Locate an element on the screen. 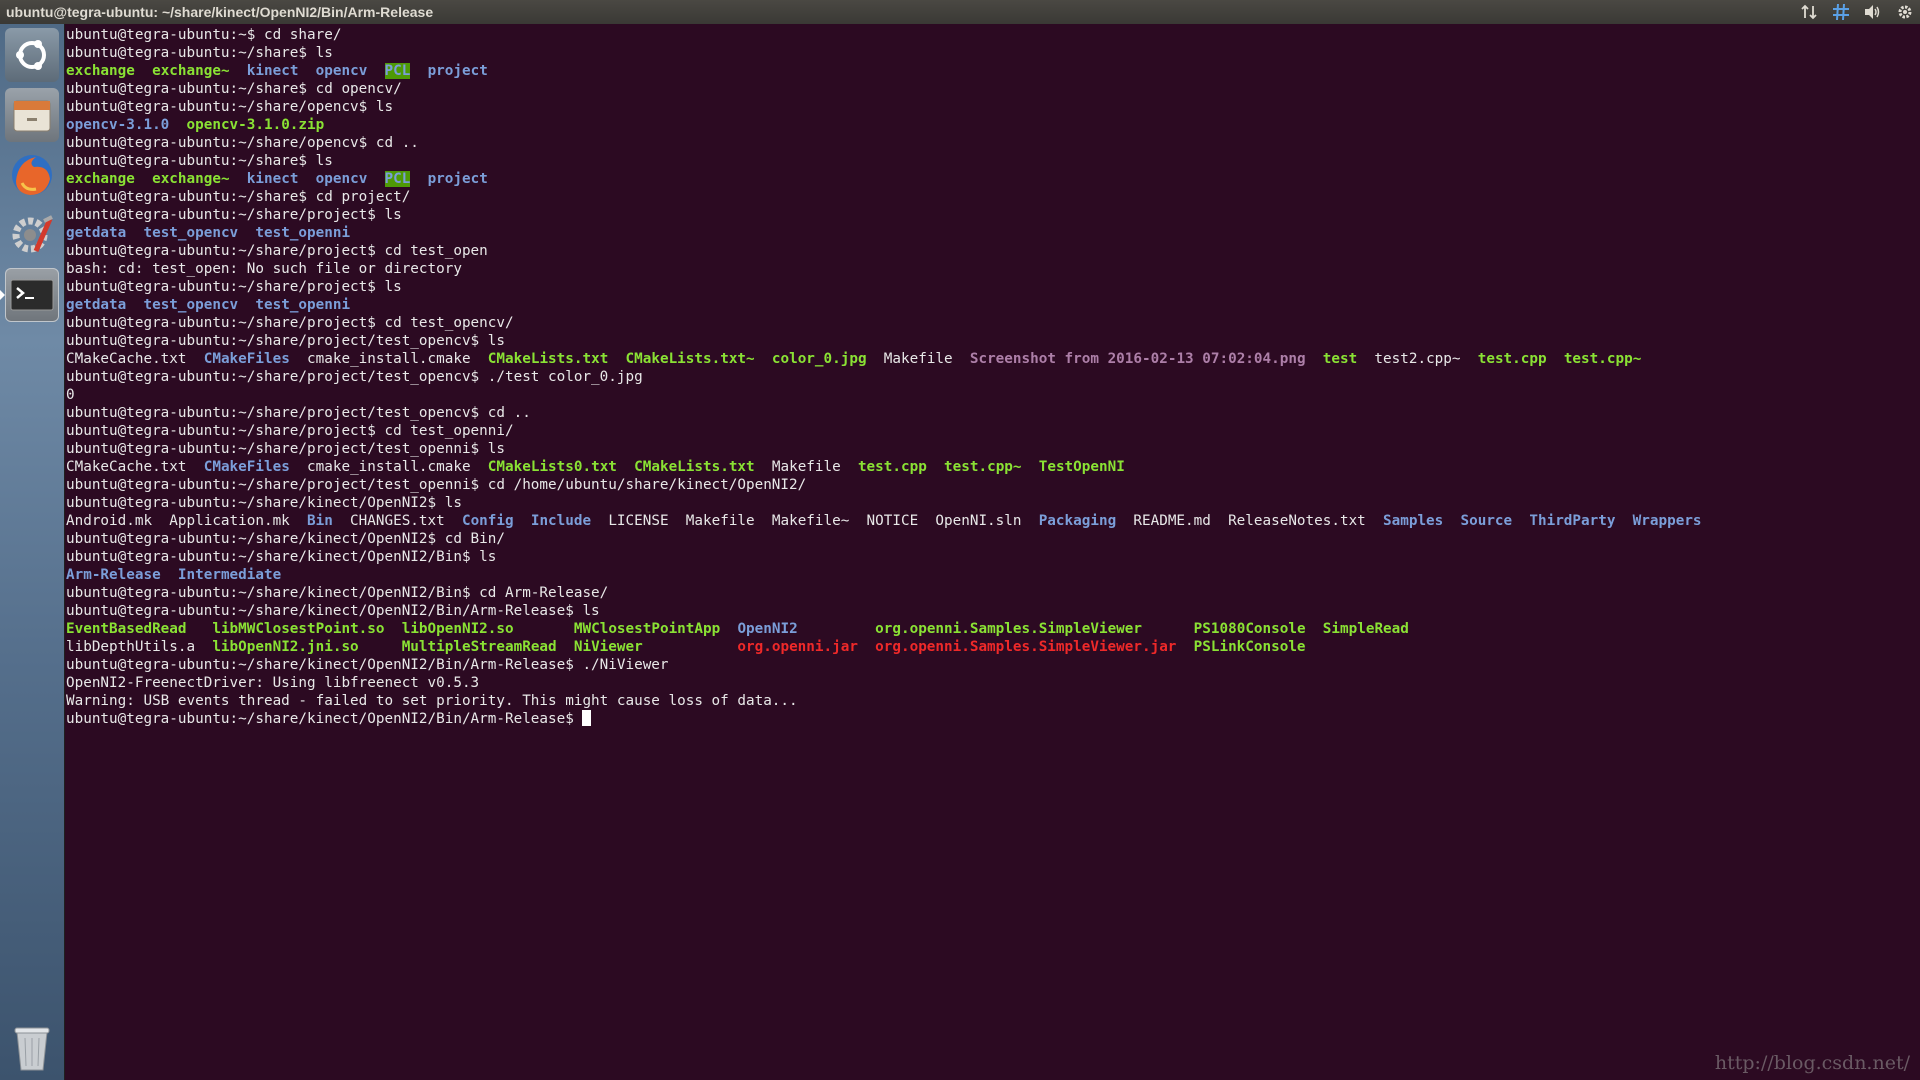  launcher-sidebar is located at coordinates (32, 552).